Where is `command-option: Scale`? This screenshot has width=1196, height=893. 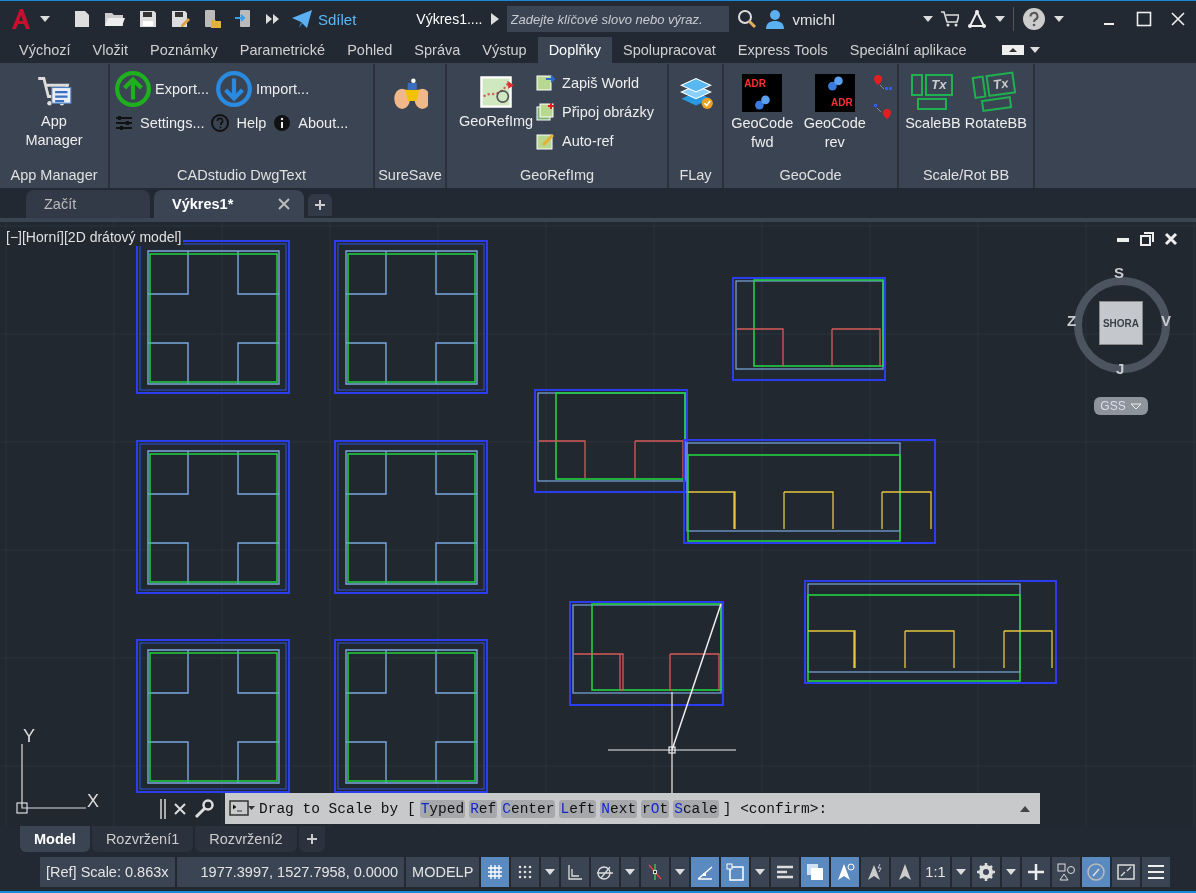
command-option: Scale is located at coordinates (696, 808).